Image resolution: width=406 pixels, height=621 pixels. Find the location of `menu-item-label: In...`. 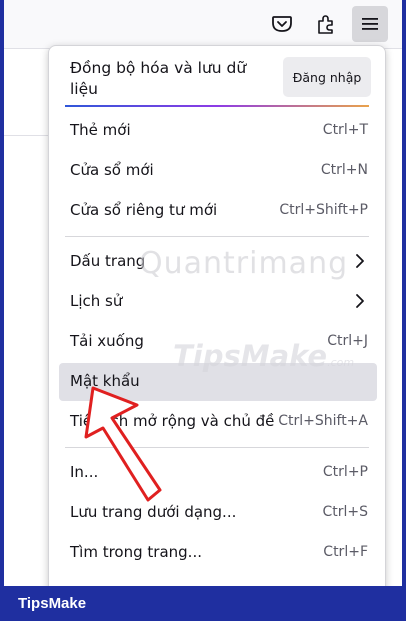

menu-item-label: In... is located at coordinates (84, 472).